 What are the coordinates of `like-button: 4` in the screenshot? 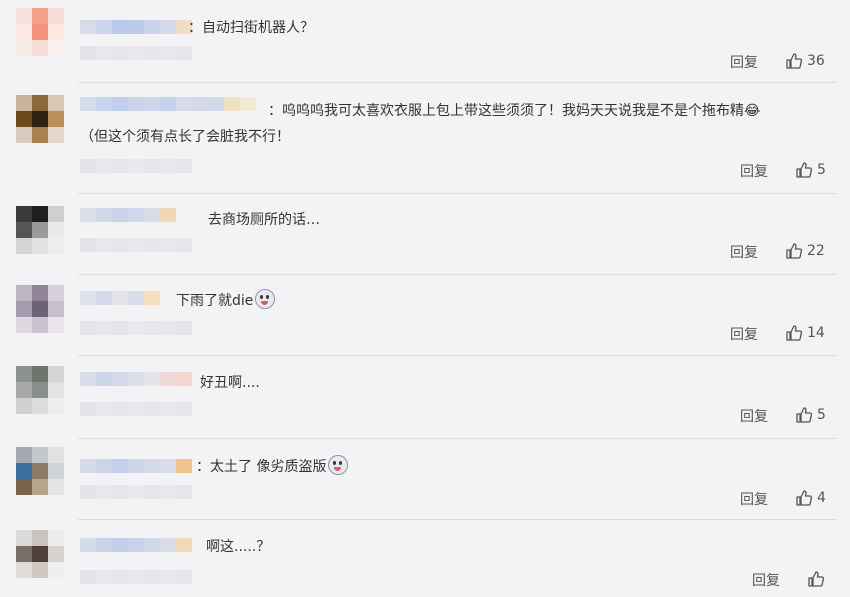 It's located at (810, 498).